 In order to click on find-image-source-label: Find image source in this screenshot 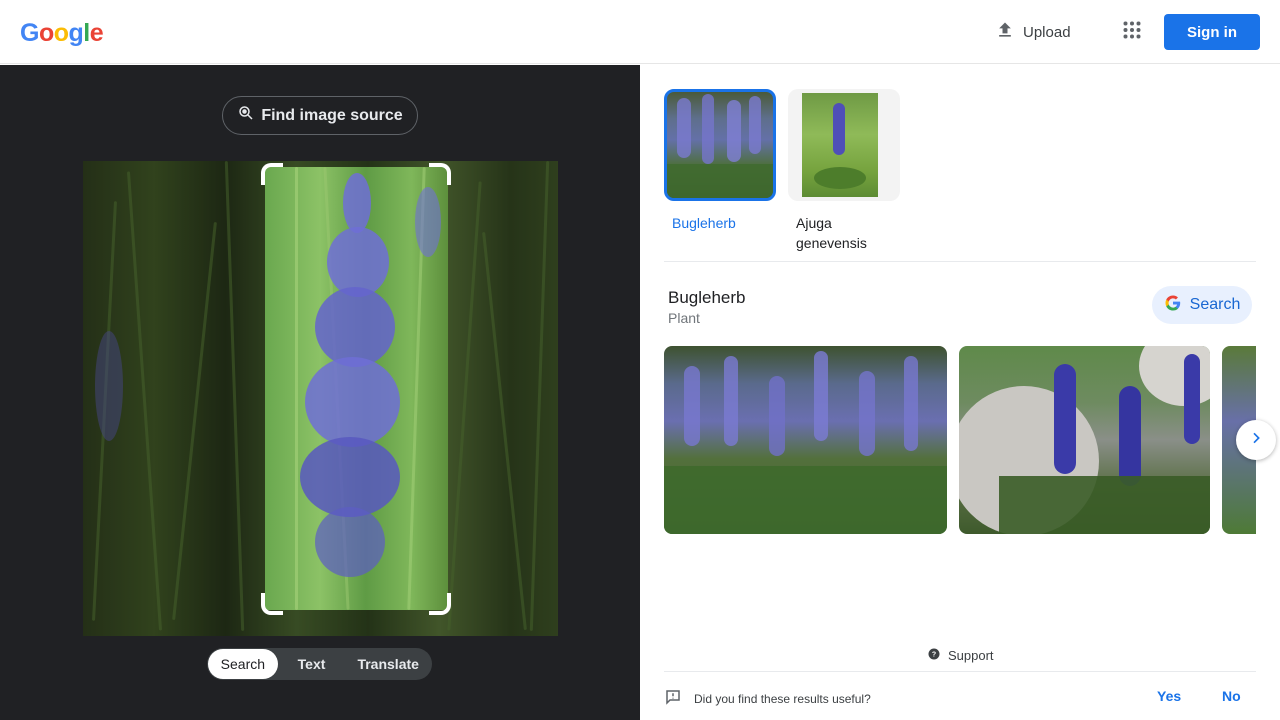, I will do `click(332, 115)`.